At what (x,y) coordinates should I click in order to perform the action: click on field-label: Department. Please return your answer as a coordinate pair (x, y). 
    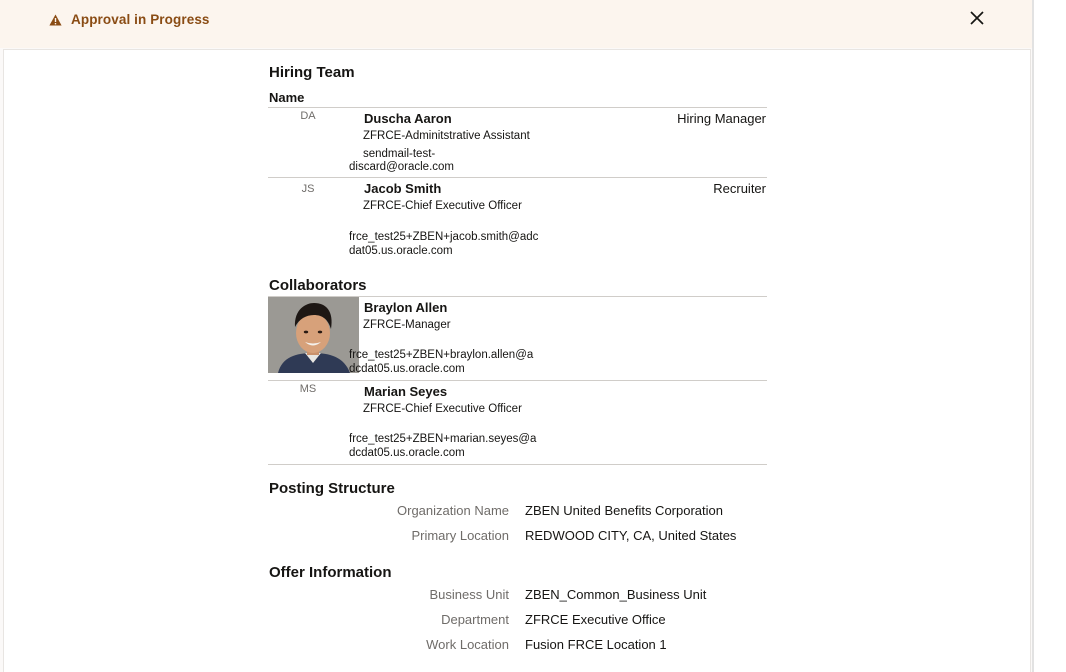
    Looking at the image, I should click on (475, 619).